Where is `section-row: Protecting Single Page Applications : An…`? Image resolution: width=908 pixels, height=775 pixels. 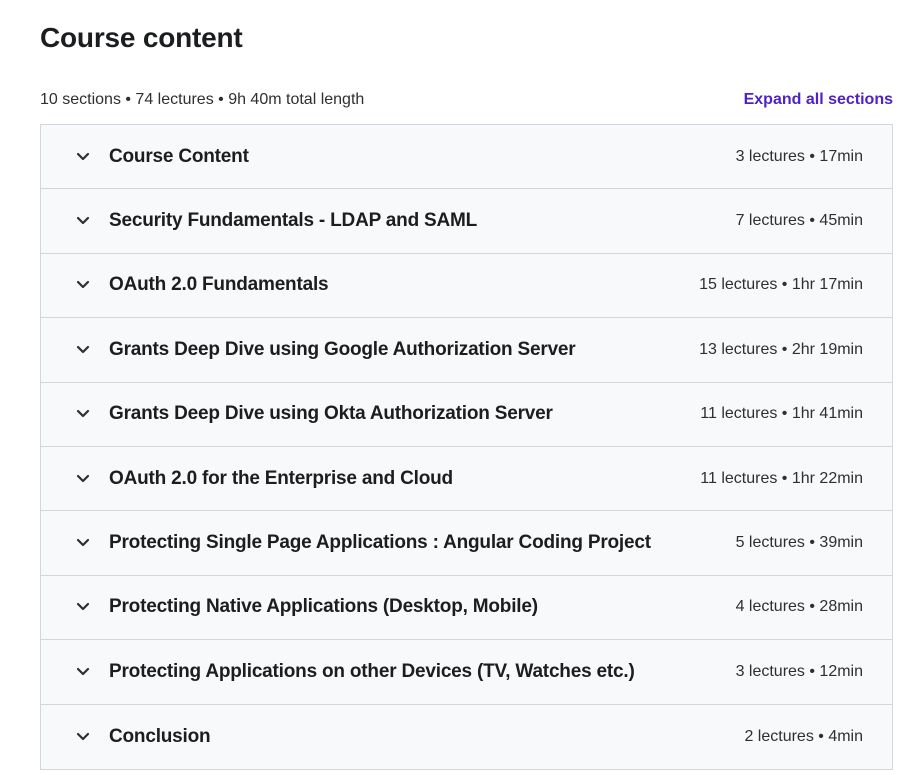 section-row: Protecting Single Page Applications : An… is located at coordinates (466, 543).